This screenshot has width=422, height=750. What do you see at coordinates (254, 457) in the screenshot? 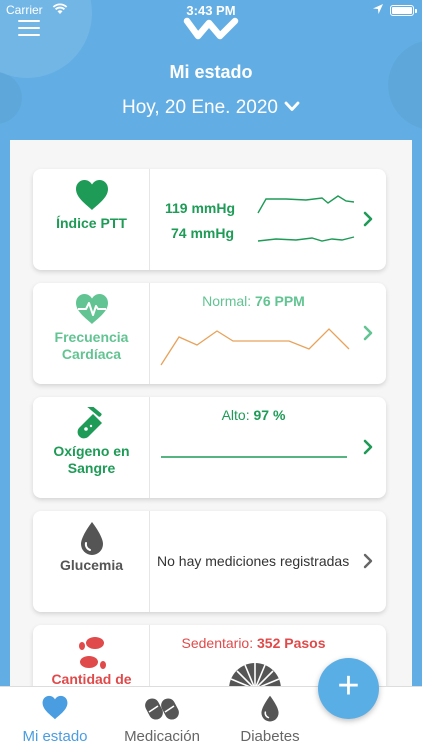
I see `oxygen-trend-chart` at bounding box center [254, 457].